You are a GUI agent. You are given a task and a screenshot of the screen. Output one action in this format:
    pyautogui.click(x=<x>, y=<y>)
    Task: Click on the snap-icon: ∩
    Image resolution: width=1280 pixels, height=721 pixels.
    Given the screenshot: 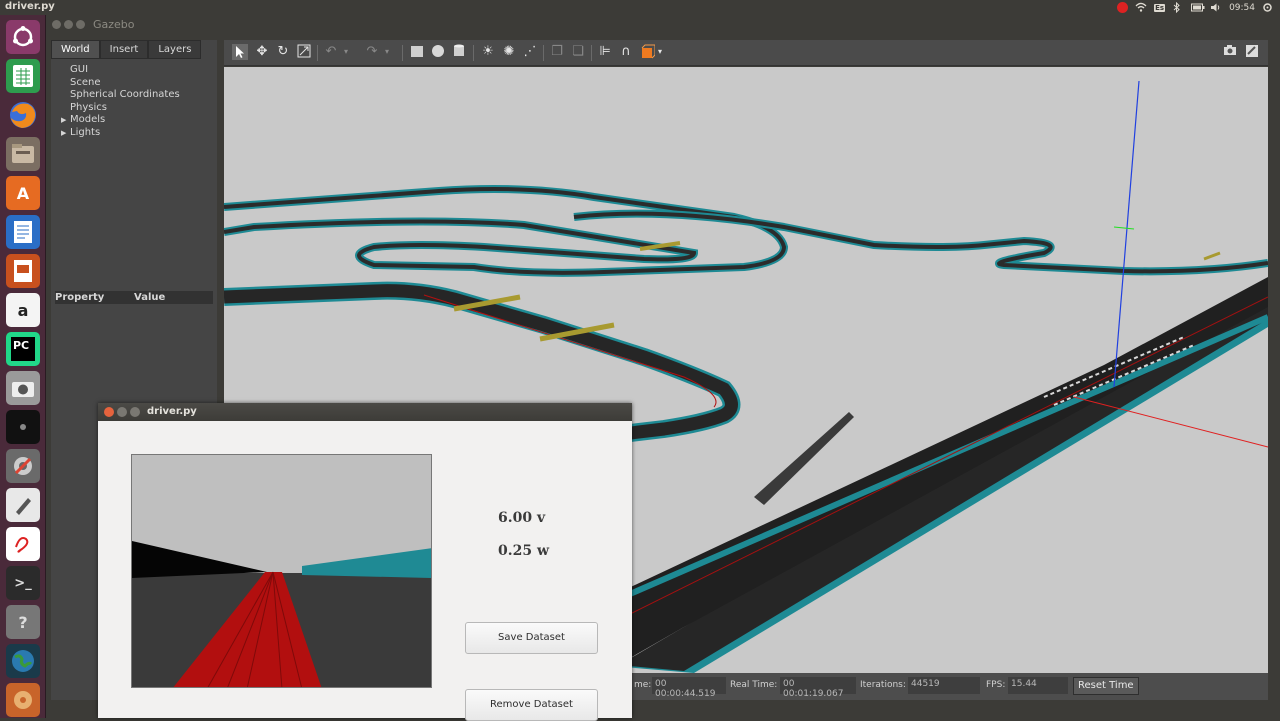 What is the action you would take?
    pyautogui.click(x=626, y=52)
    